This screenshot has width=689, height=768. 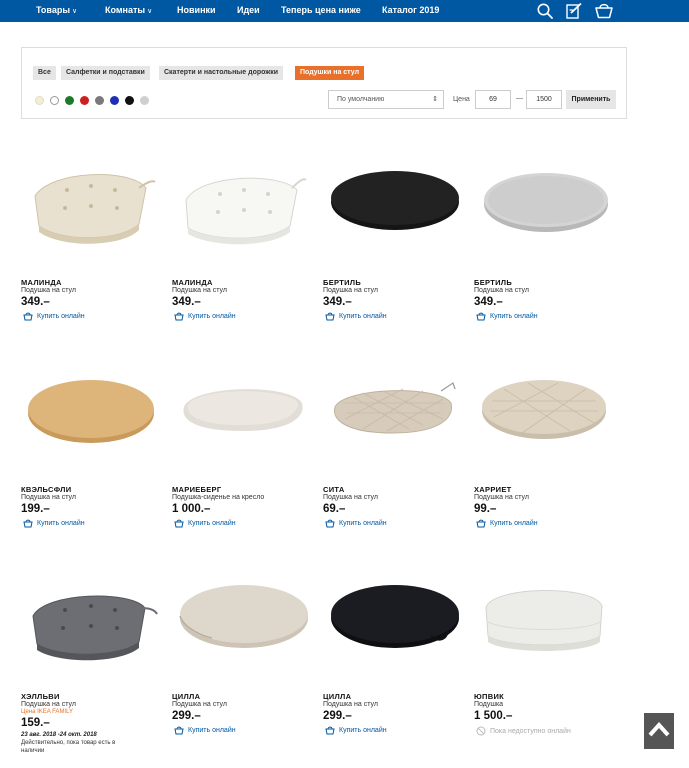 I want to click on nav-item-label: Комнаты, so click(x=125, y=10).